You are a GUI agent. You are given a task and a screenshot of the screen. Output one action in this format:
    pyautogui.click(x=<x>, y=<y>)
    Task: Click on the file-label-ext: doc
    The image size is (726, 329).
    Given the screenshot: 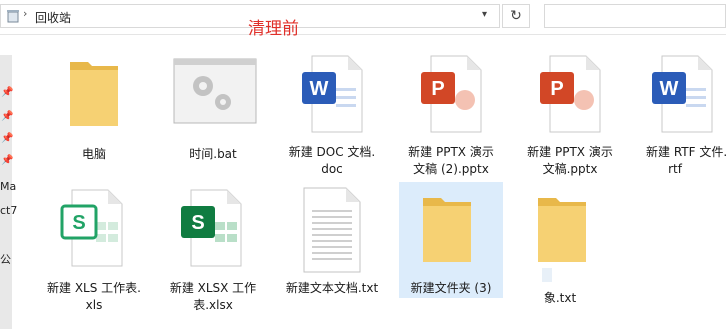 What is the action you would take?
    pyautogui.click(x=332, y=169)
    